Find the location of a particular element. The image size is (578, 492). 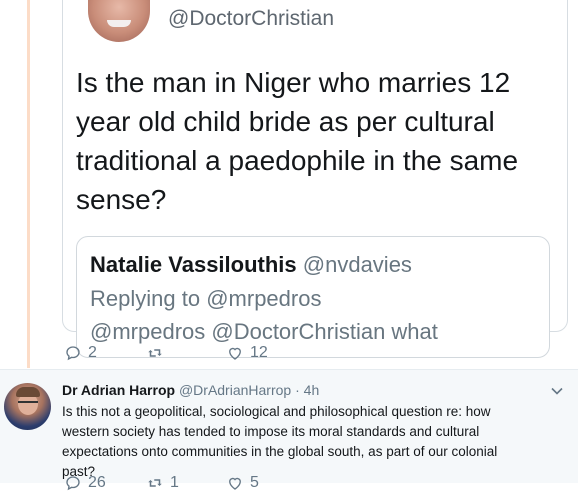

nested-quote-name: Natalie Vassilouthis is located at coordinates (193, 264).